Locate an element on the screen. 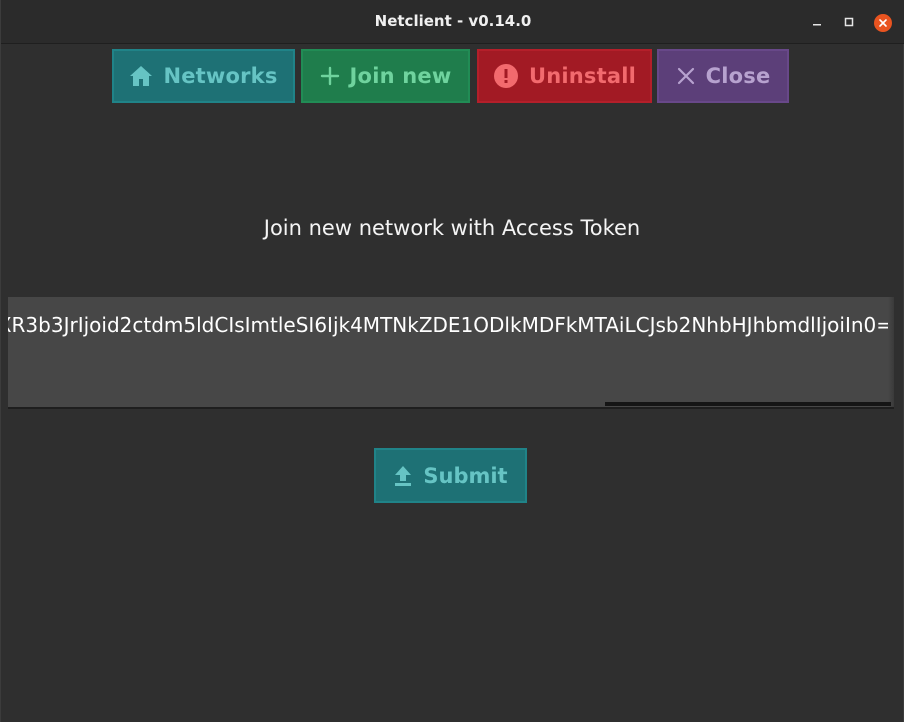 Image resolution: width=904 pixels, height=722 pixels. join-new-button: Join new is located at coordinates (385, 76).